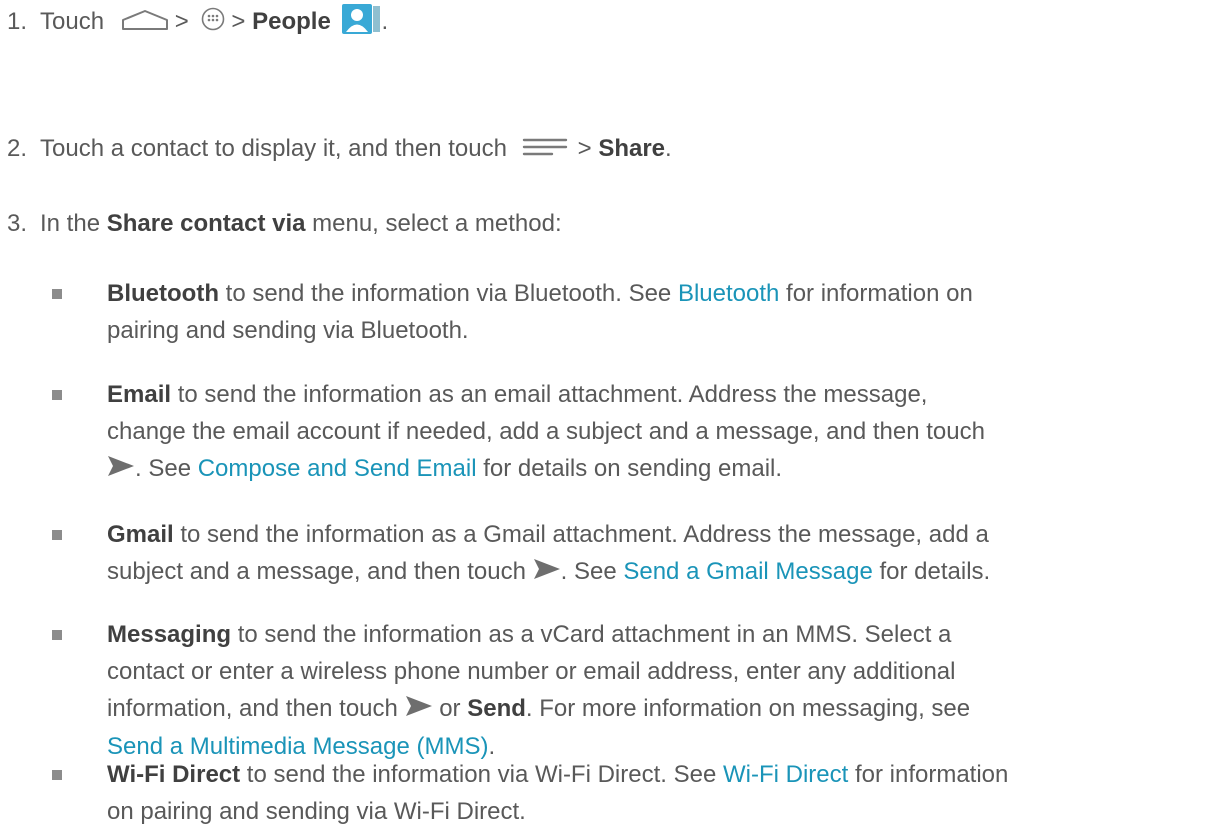  What do you see at coordinates (361, 22) in the screenshot?
I see `people-app-icon` at bounding box center [361, 22].